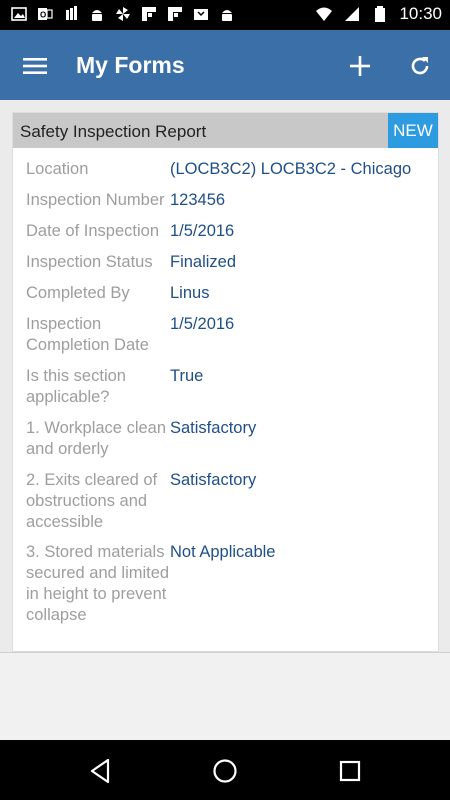 The image size is (450, 800). I want to click on field-label: Inspection Completion Date, so click(87, 334).